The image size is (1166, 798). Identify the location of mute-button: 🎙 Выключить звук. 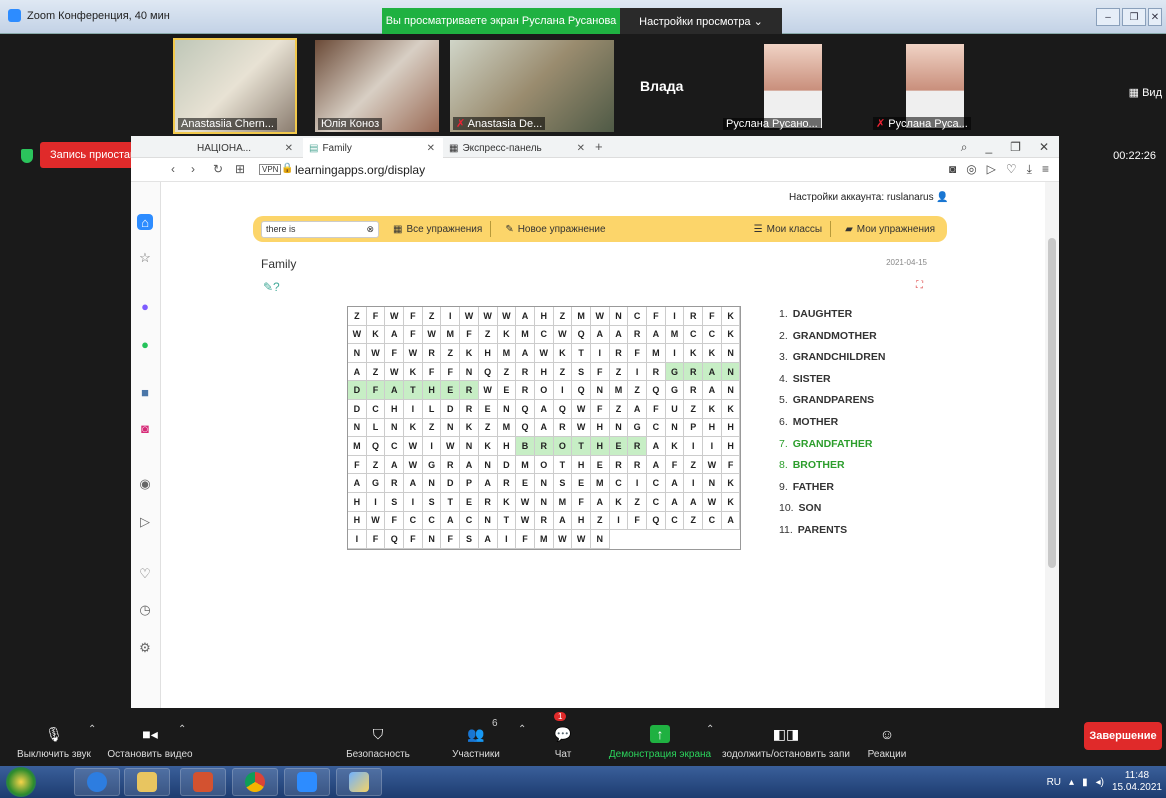
(54, 739).